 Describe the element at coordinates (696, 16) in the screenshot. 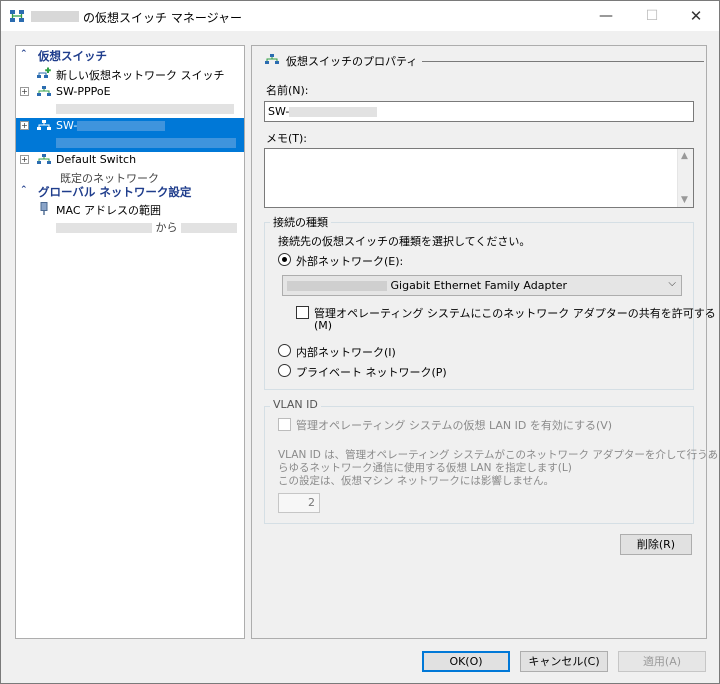

I see `close-button: ✕` at that location.